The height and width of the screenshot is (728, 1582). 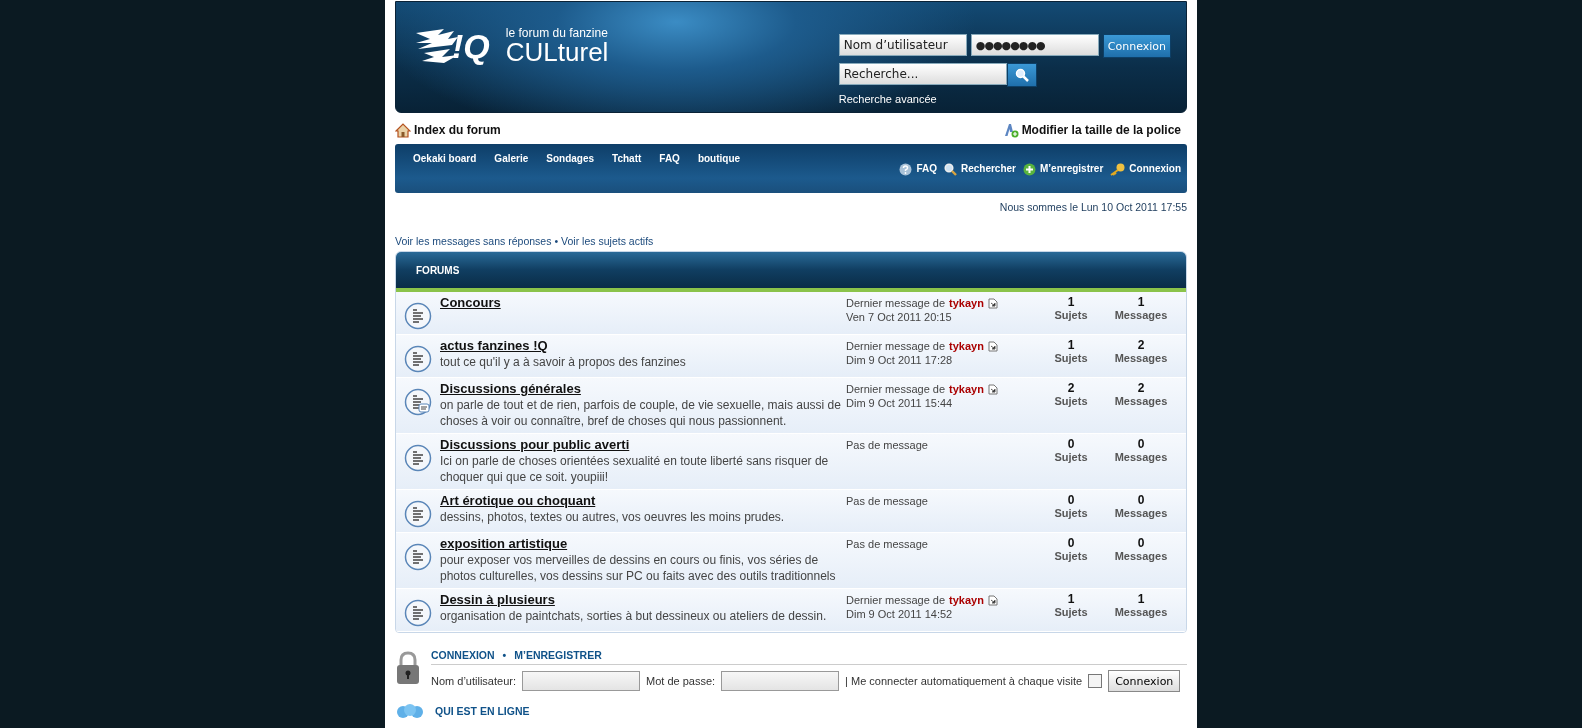 I want to click on nav-action-link: M’enregistrer, so click(x=1071, y=168).